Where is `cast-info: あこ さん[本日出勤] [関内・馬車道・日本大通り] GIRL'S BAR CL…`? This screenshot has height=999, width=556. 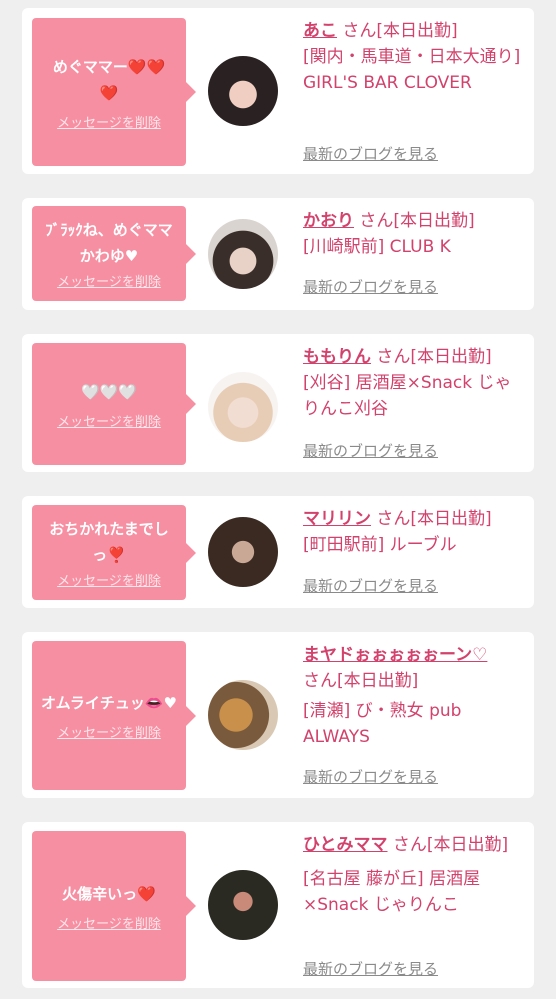 cast-info: あこ さん[本日出勤] [関内・馬車道・日本大通り] GIRL'S BAR CL… is located at coordinates (413, 57).